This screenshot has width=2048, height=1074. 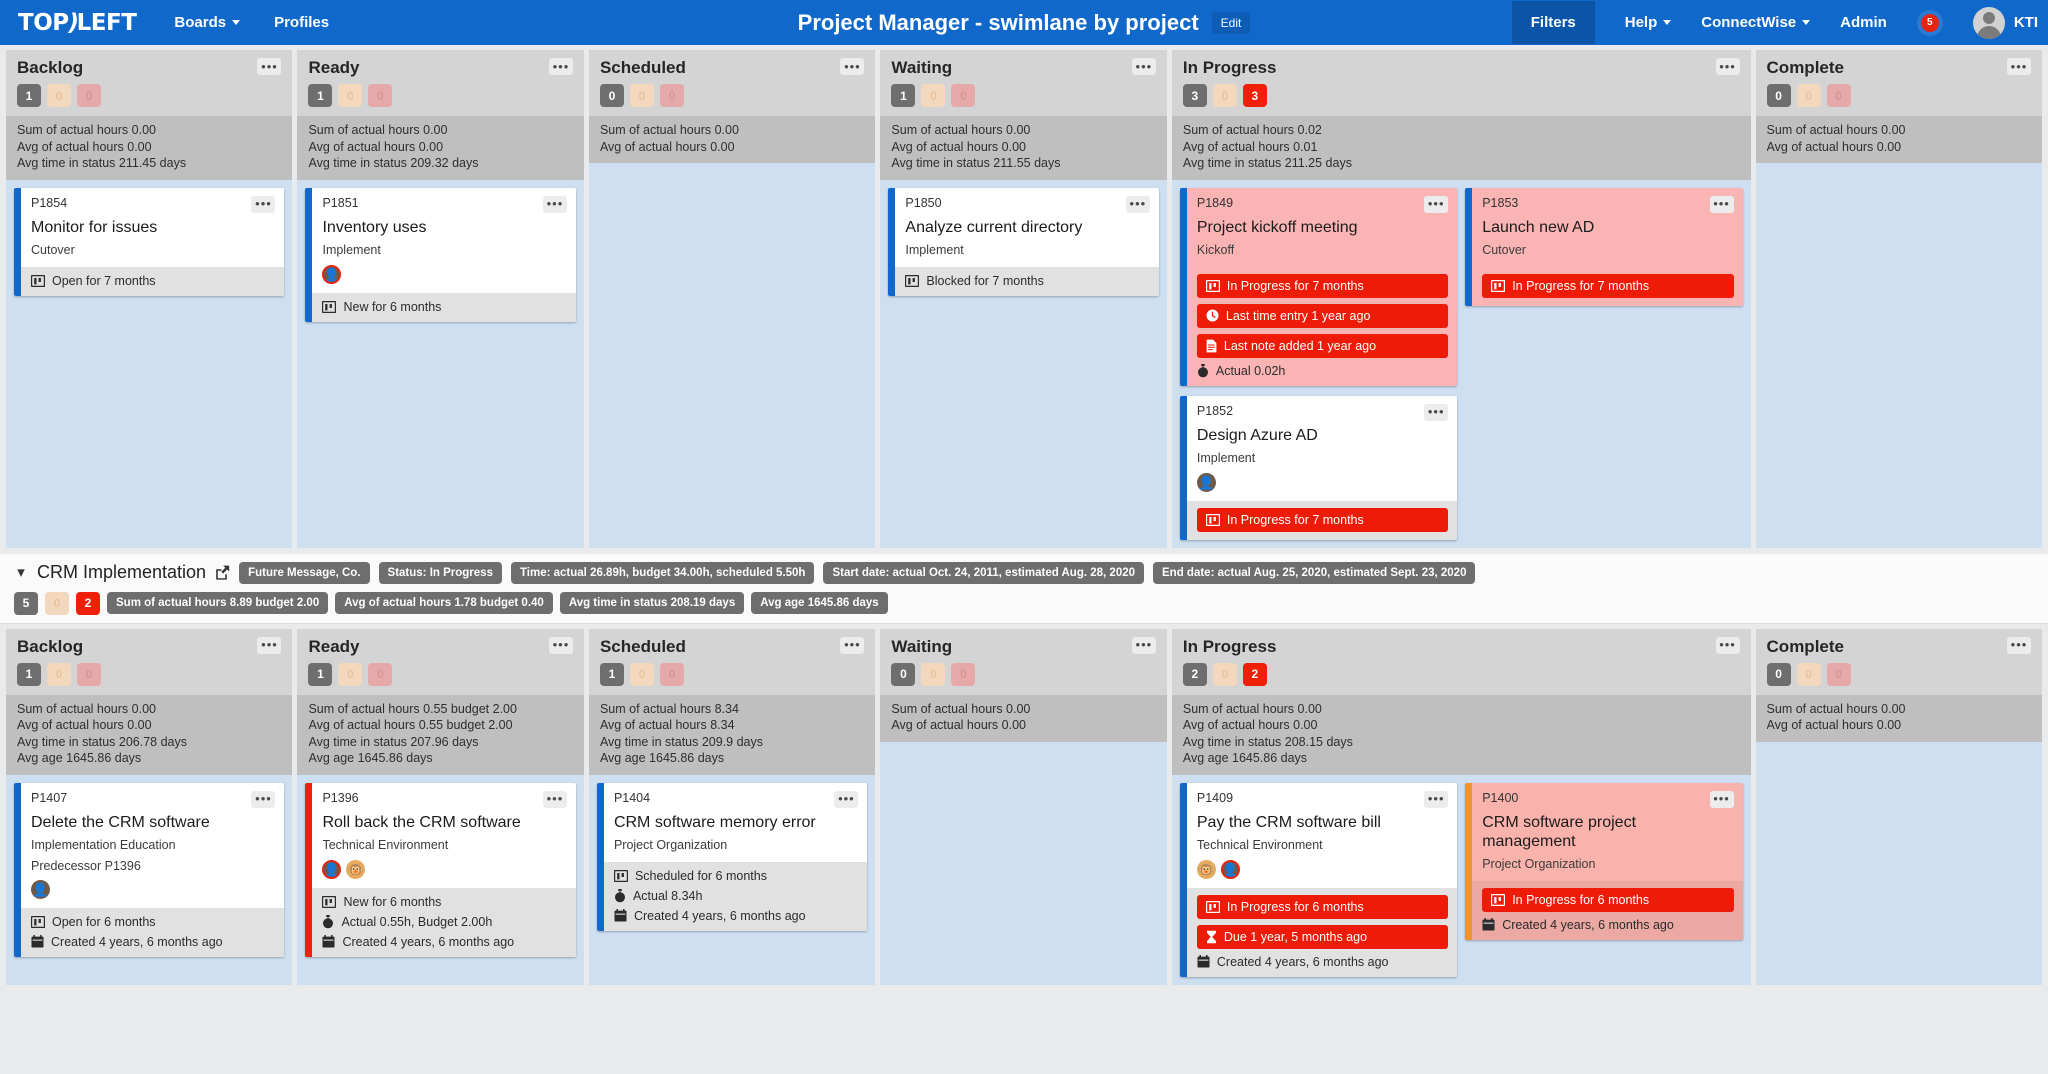 What do you see at coordinates (1648, 22) in the screenshot?
I see `nav-item-help: Help` at bounding box center [1648, 22].